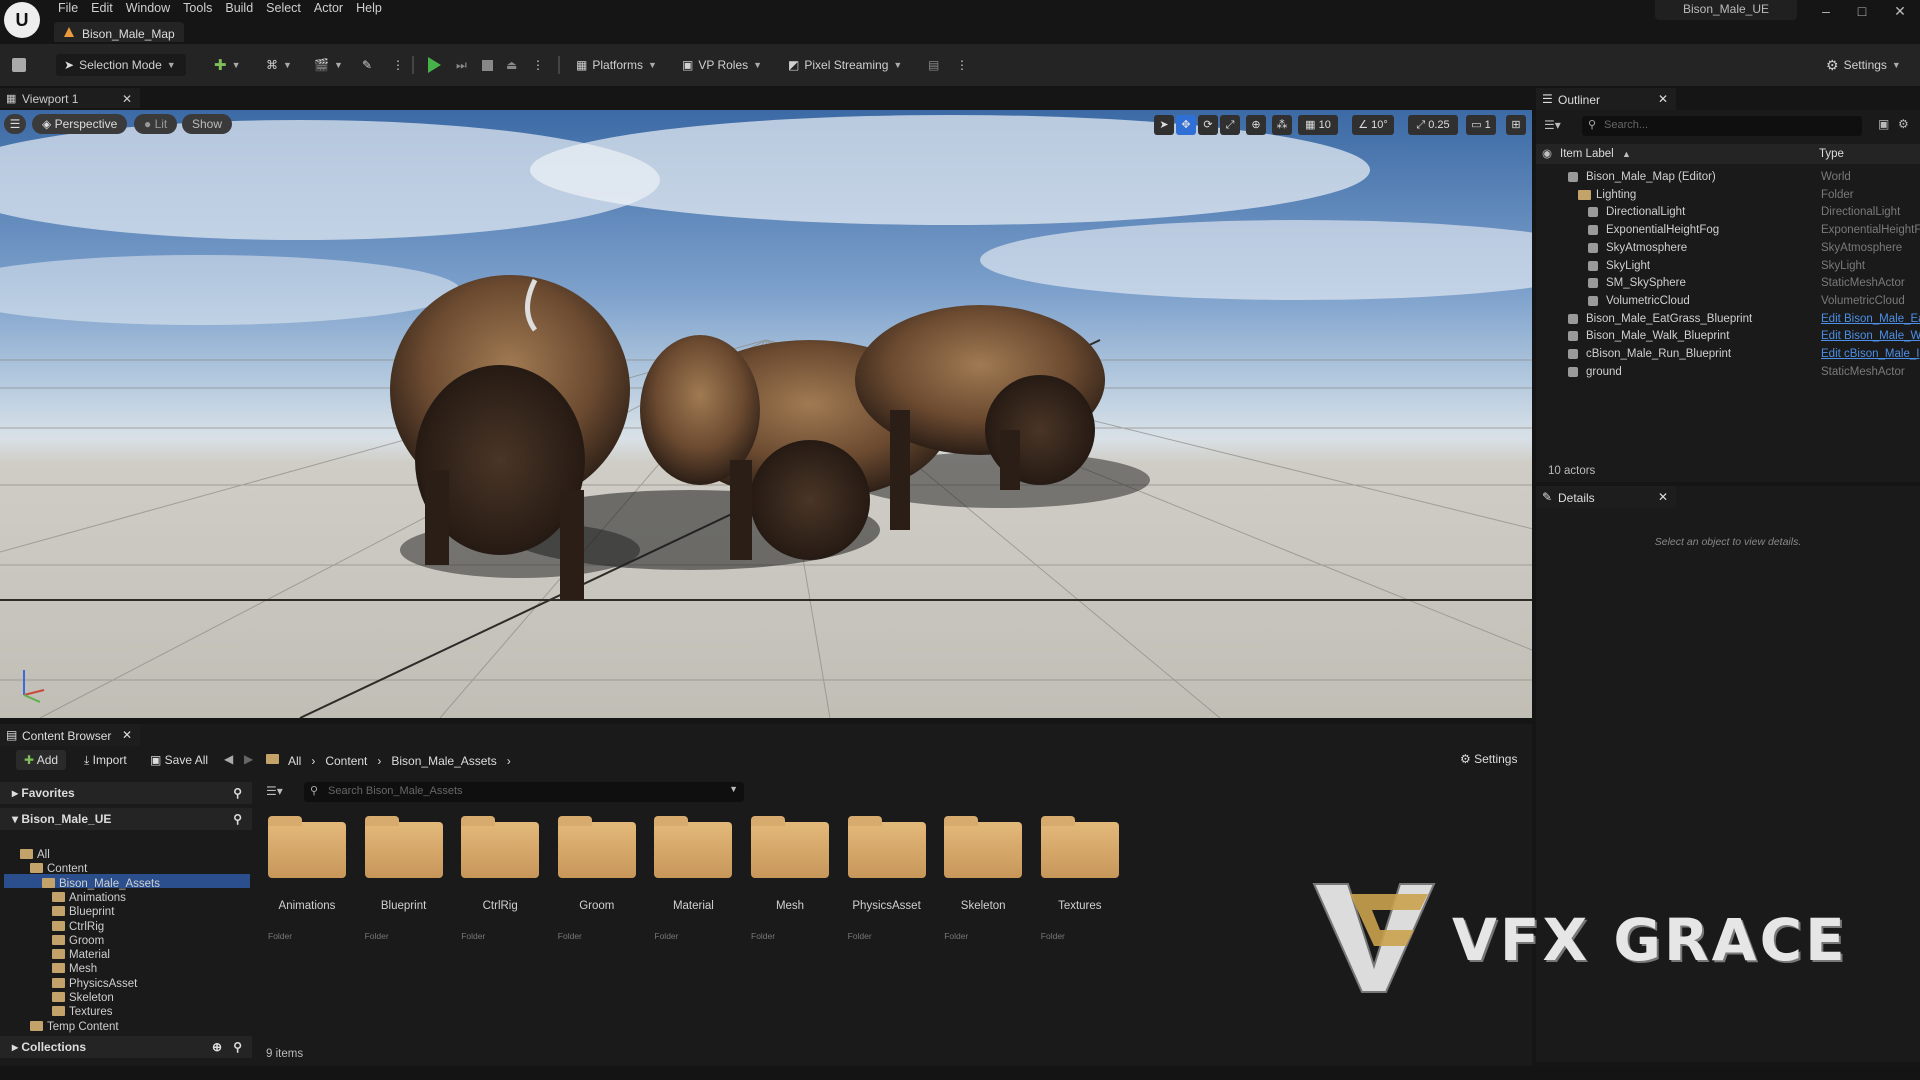 The width and height of the screenshot is (1920, 1080). I want to click on collections-header: ▸ Collections ⊕ ⚲, so click(126, 1047).